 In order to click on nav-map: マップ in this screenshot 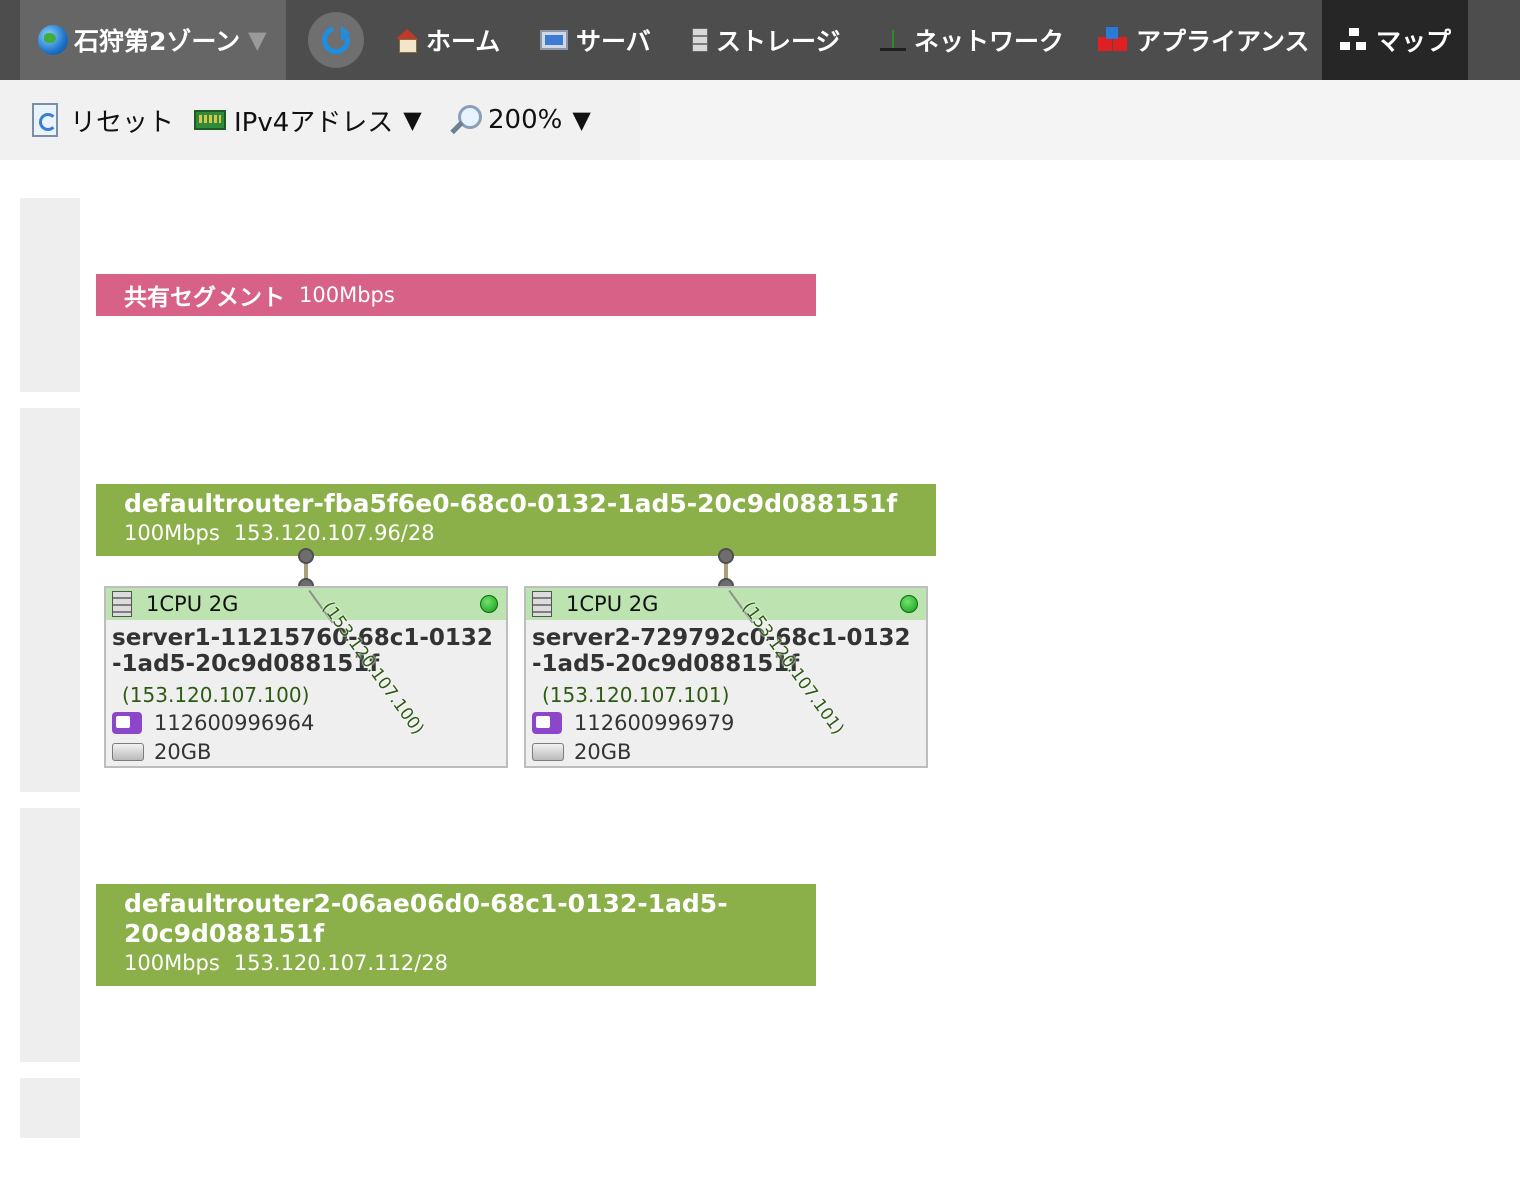, I will do `click(1395, 40)`.